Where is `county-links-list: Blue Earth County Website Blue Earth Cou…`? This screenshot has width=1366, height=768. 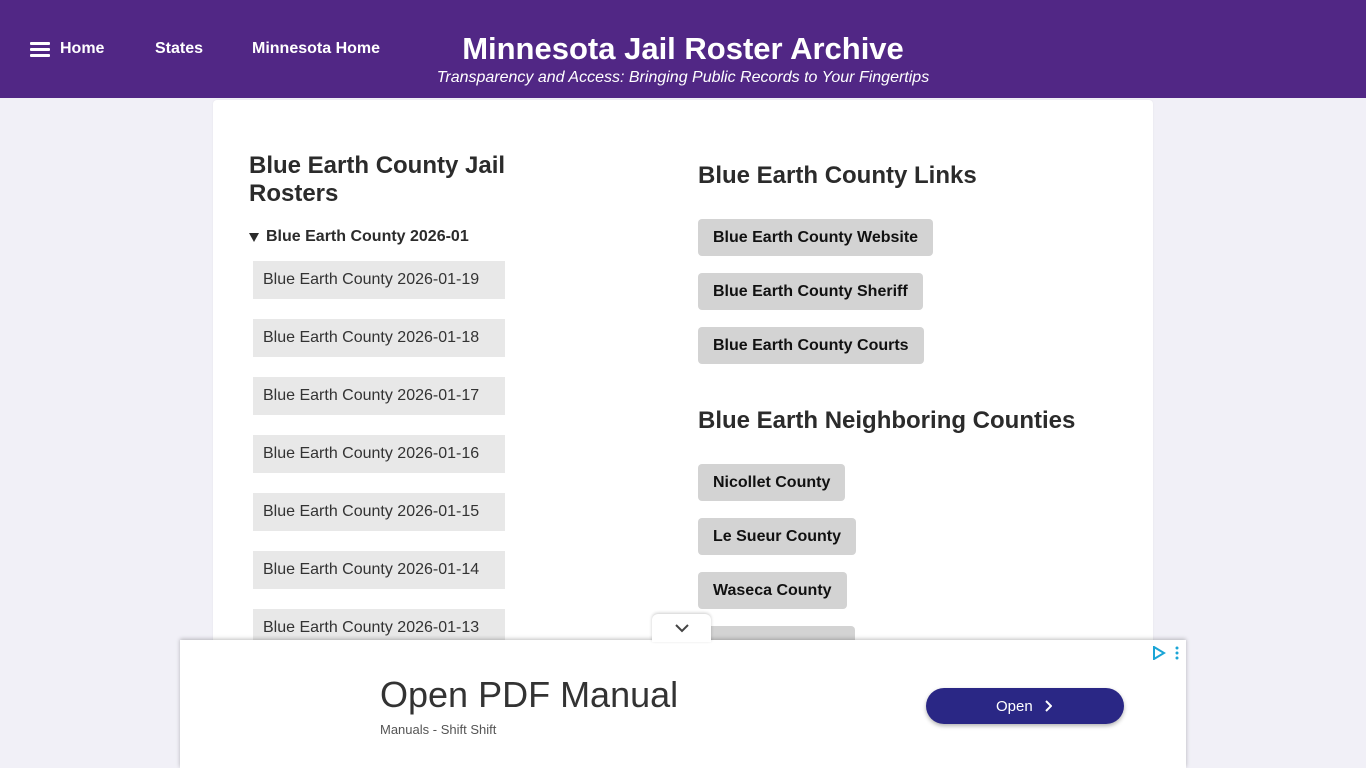 county-links-list: Blue Earth County Website Blue Earth Cou… is located at coordinates (908, 291).